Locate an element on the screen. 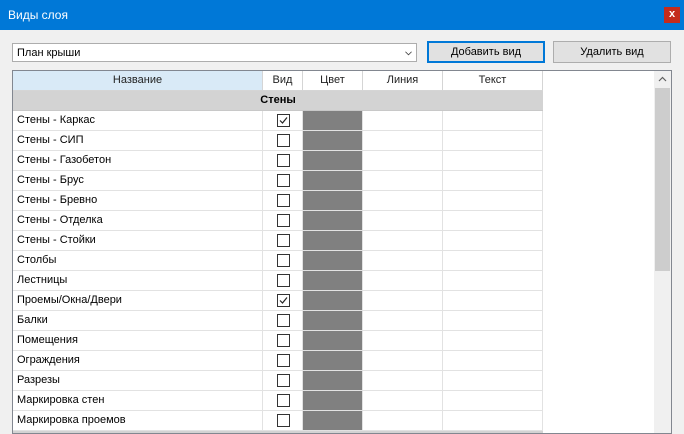 The image size is (684, 434). row-name: Стены - Отделка is located at coordinates (138, 220).